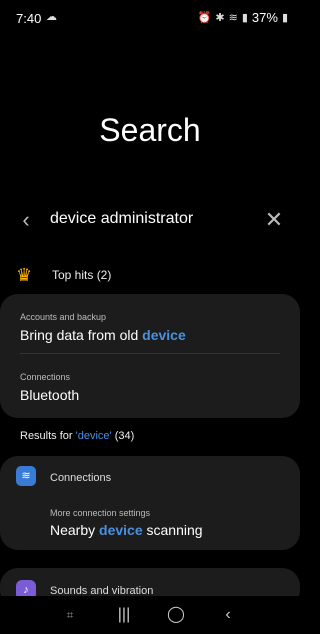 The height and width of the screenshot is (634, 320). Describe the element at coordinates (274, 220) in the screenshot. I see `close-icon: ✕` at that location.